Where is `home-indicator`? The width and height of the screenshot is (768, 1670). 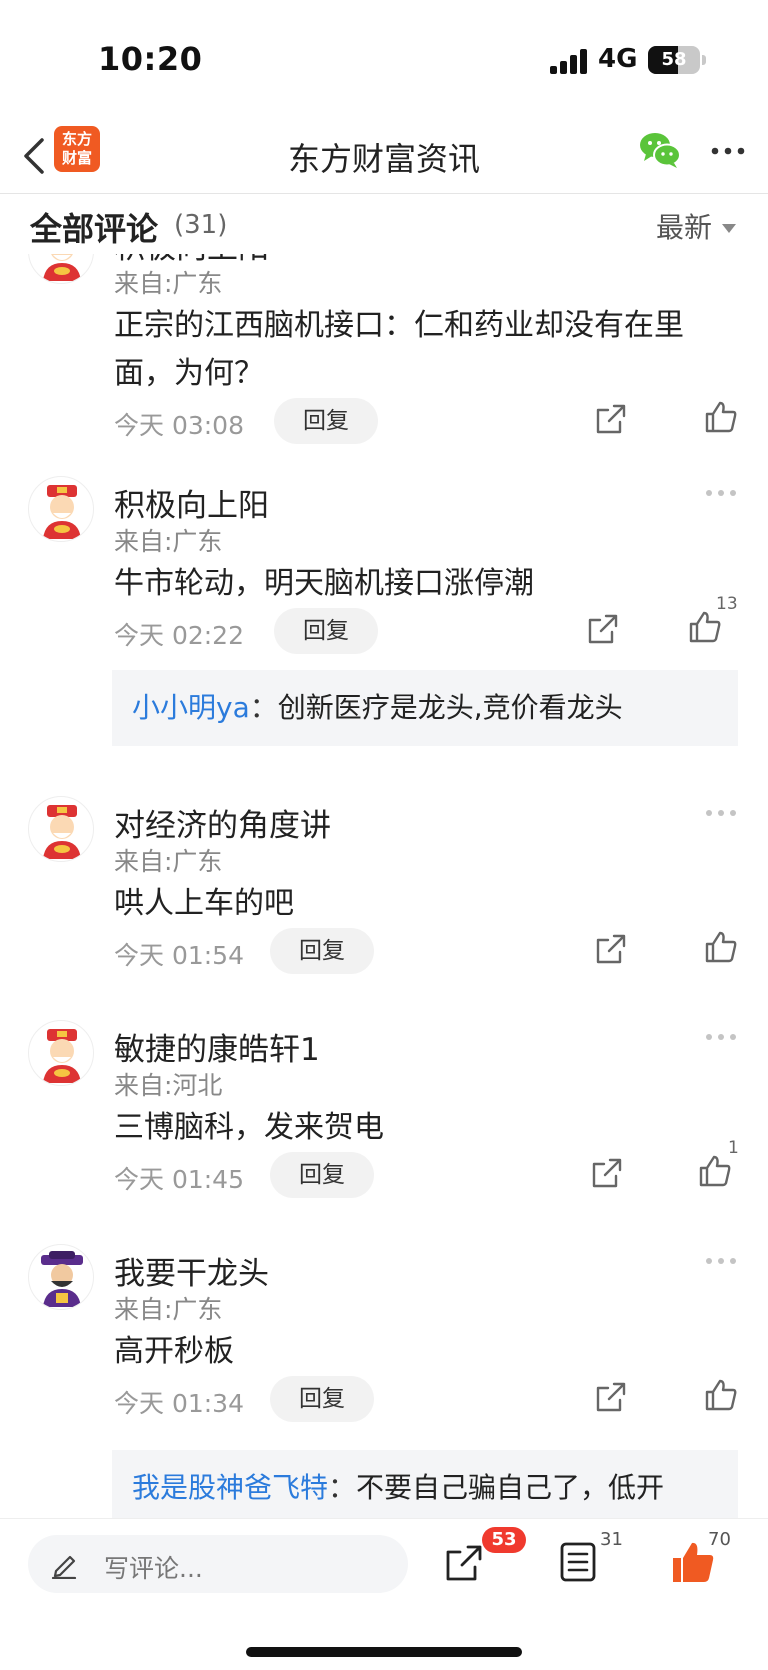
home-indicator is located at coordinates (384, 1652).